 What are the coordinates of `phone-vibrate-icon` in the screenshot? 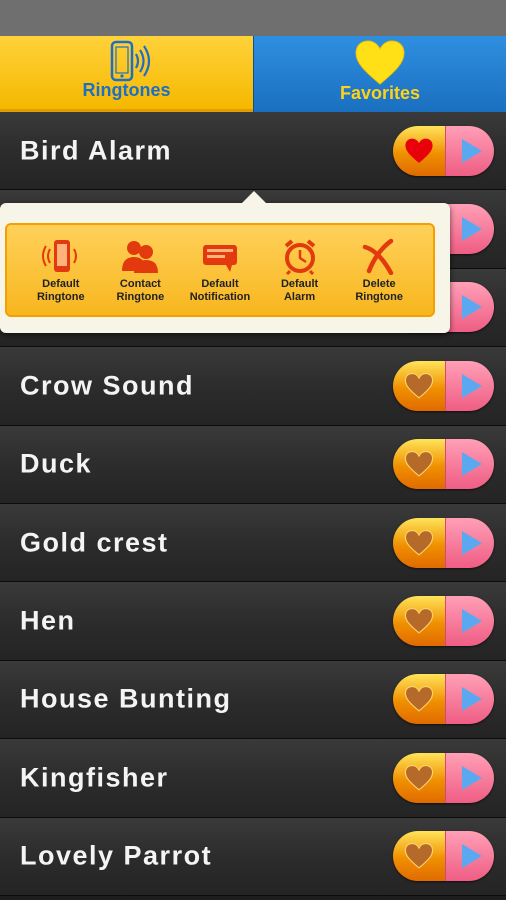 It's located at (127, 64).